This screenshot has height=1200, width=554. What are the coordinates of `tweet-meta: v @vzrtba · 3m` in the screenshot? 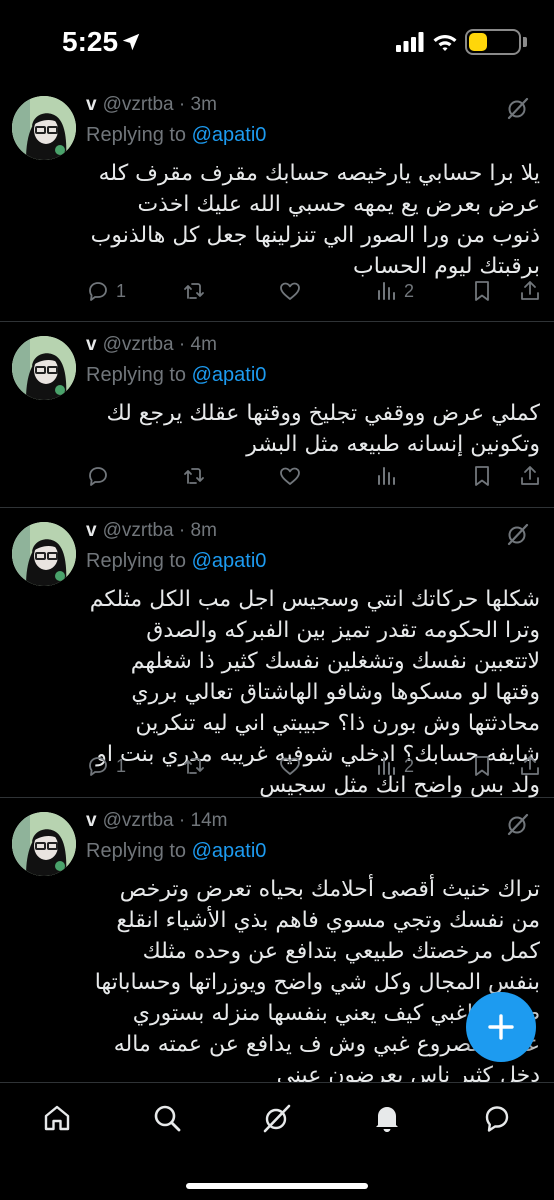 It's located at (151, 104).